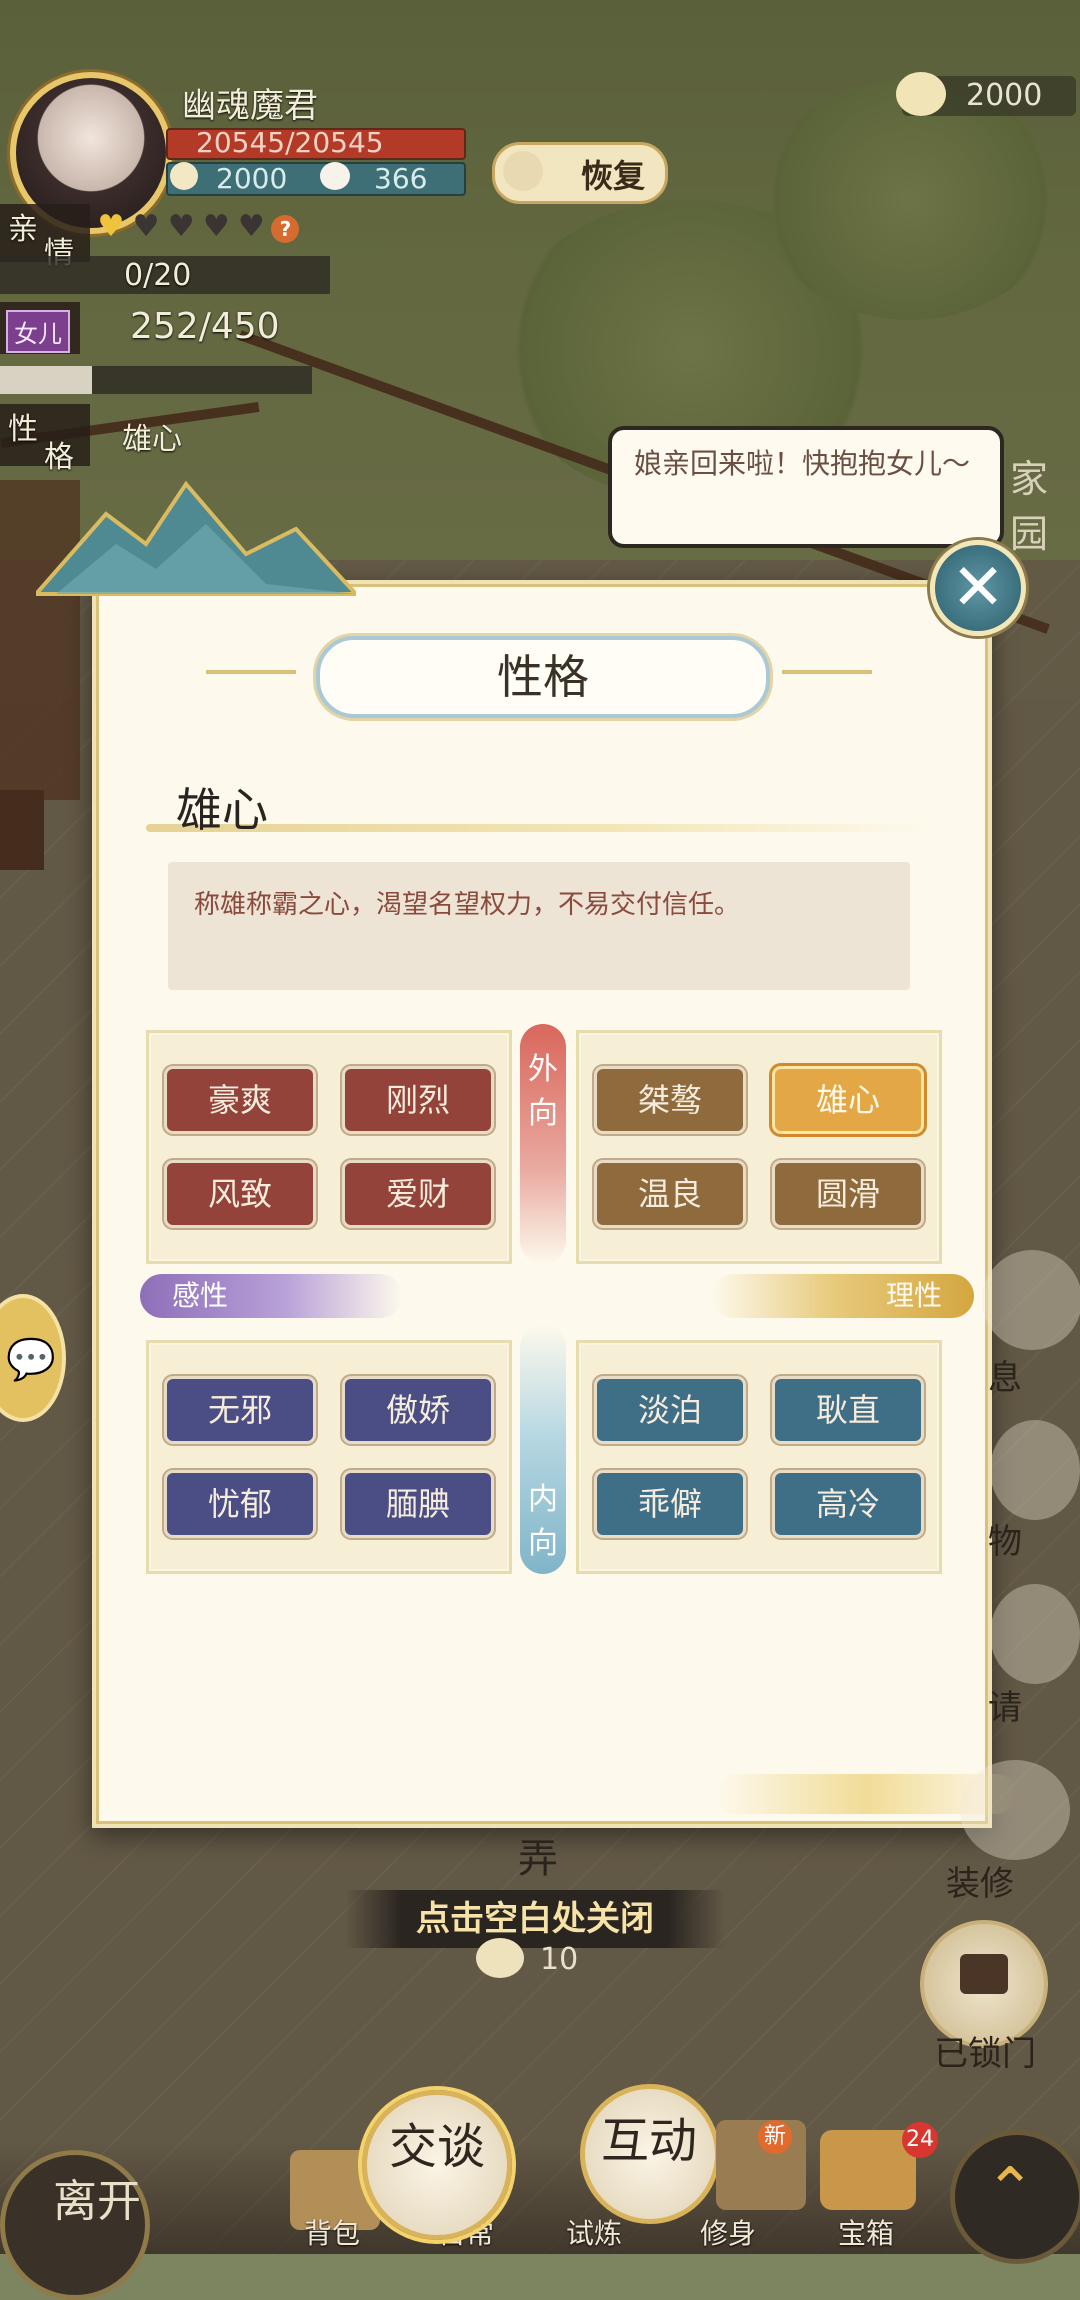 The height and width of the screenshot is (2300, 1080). I want to click on chest-label: 宝箱, so click(866, 2232).